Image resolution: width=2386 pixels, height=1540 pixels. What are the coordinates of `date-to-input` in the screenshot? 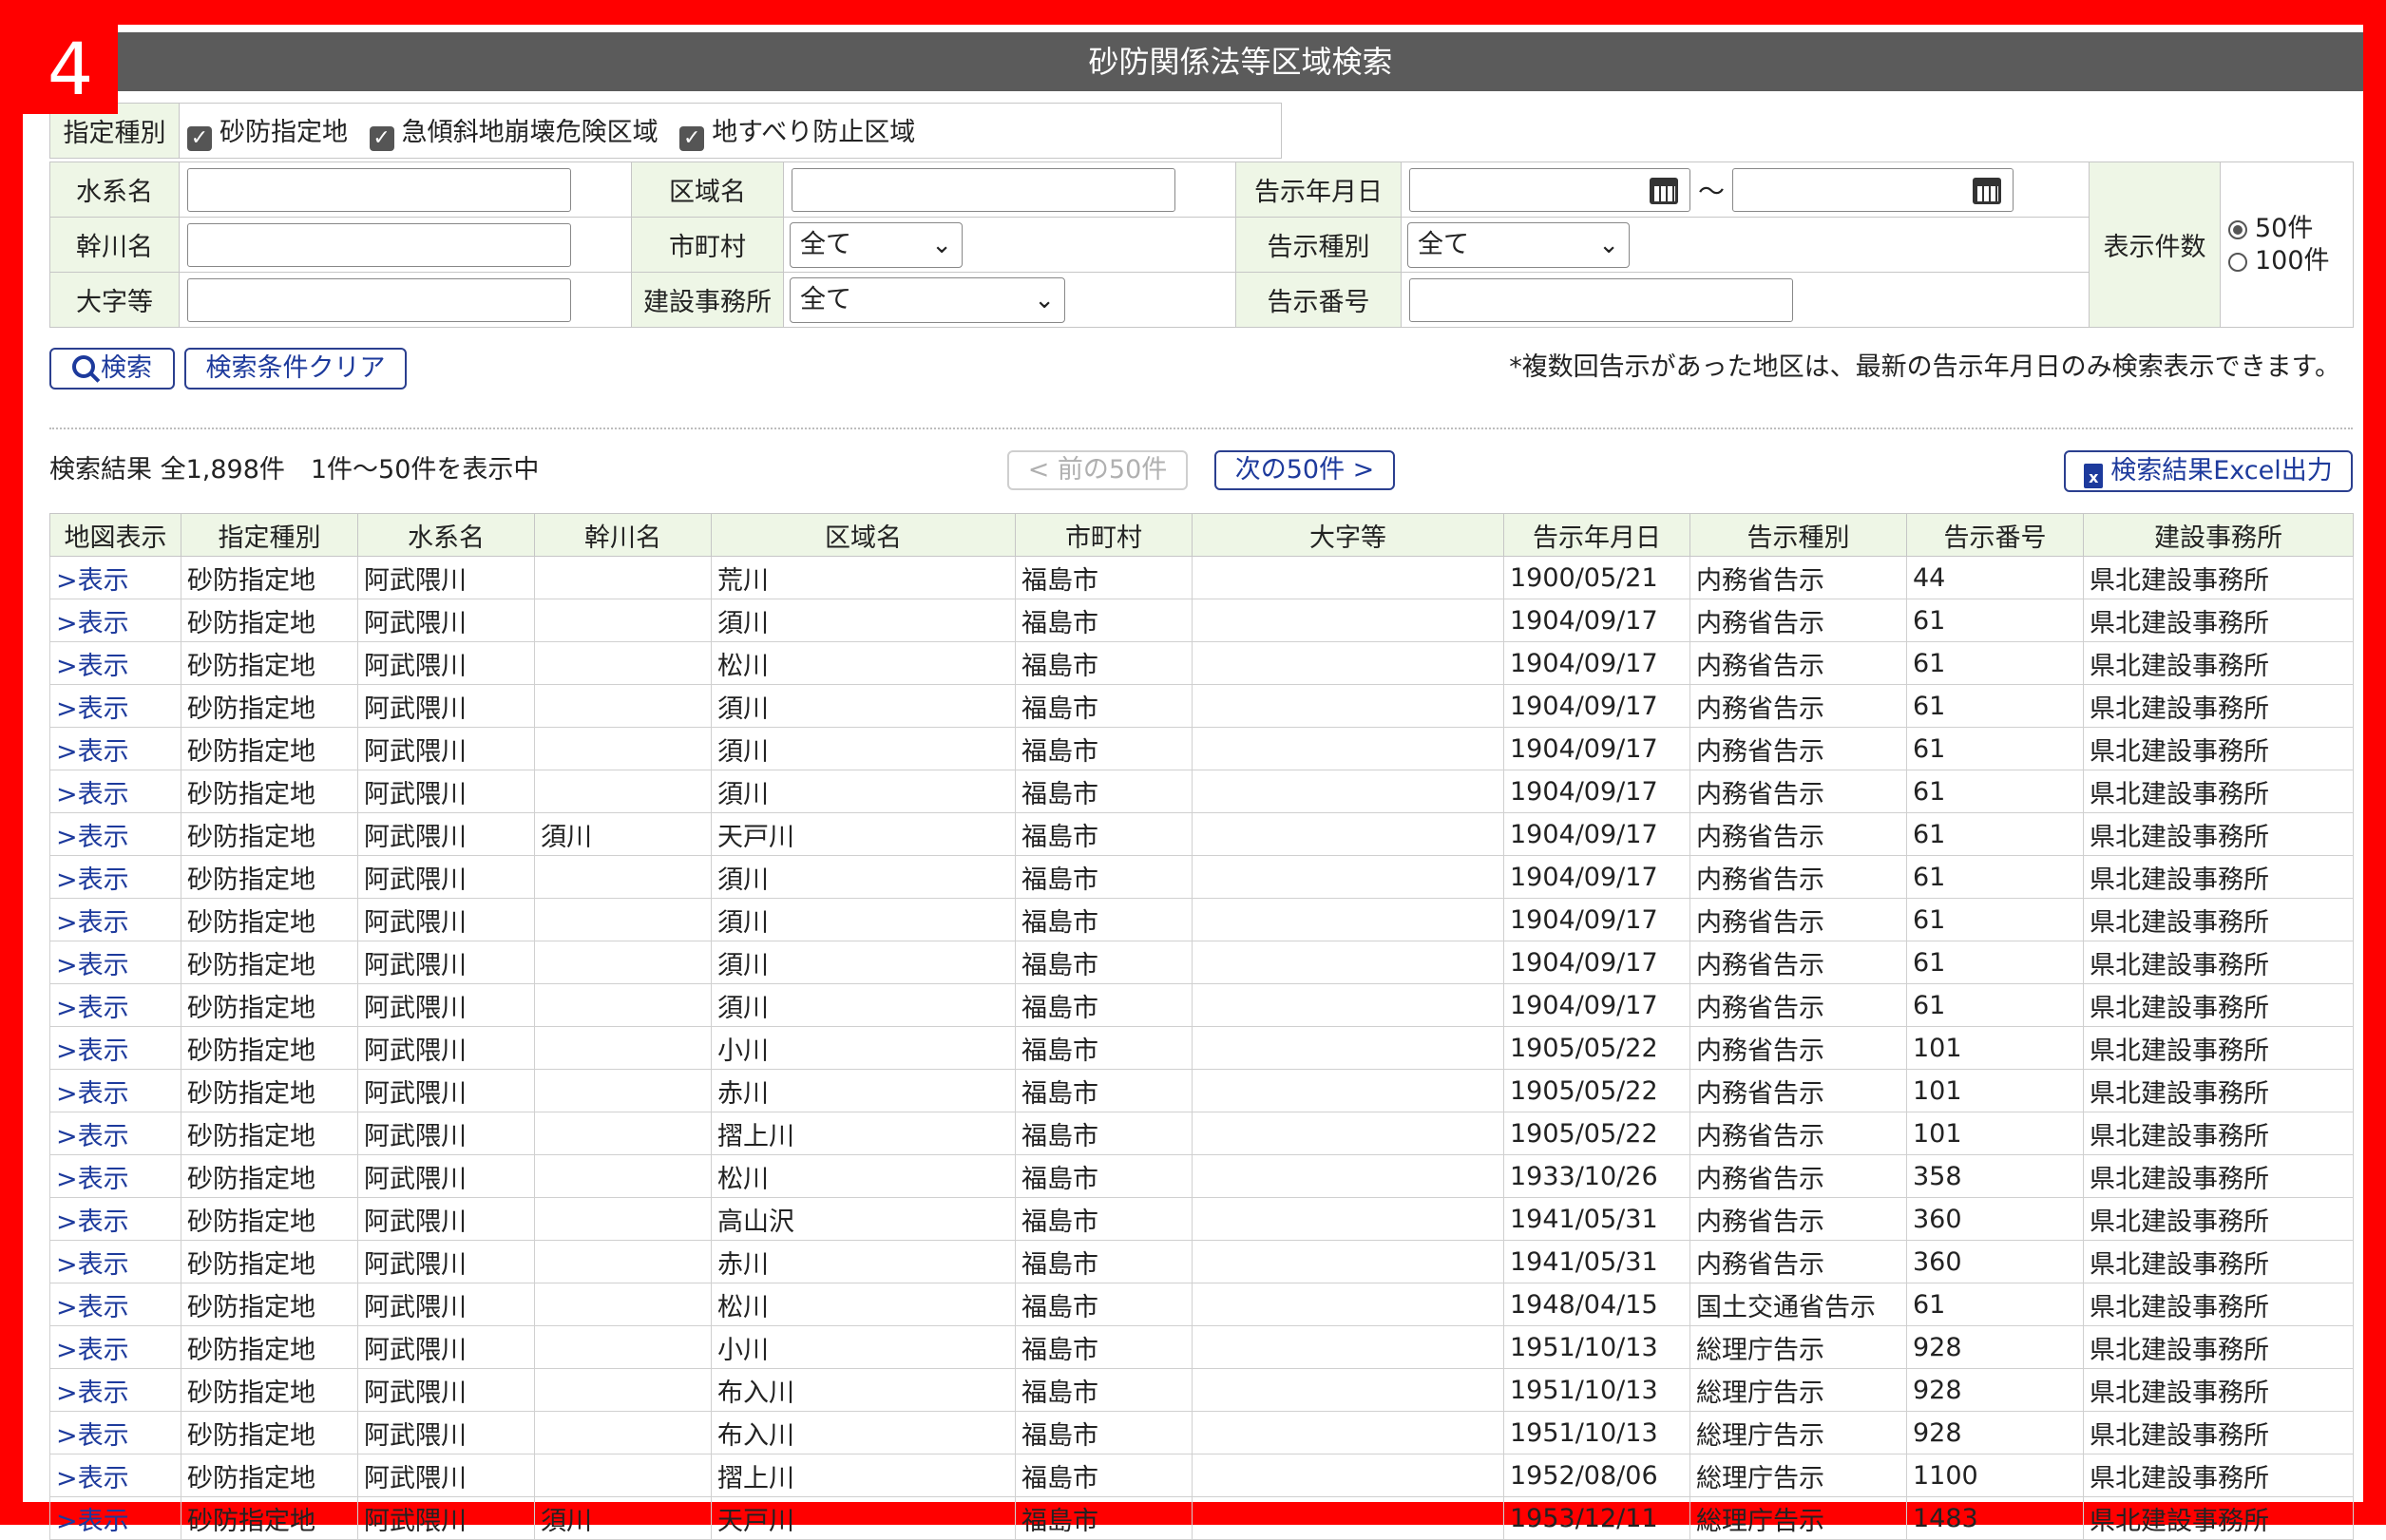 It's located at (1873, 189).